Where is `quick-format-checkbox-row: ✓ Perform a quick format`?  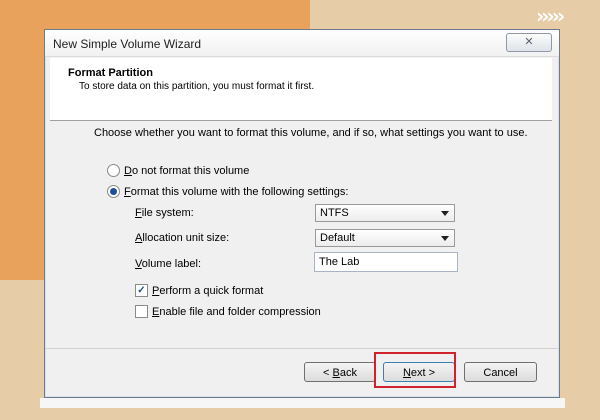
quick-format-checkbox-row: ✓ Perform a quick format is located at coordinates (199, 290).